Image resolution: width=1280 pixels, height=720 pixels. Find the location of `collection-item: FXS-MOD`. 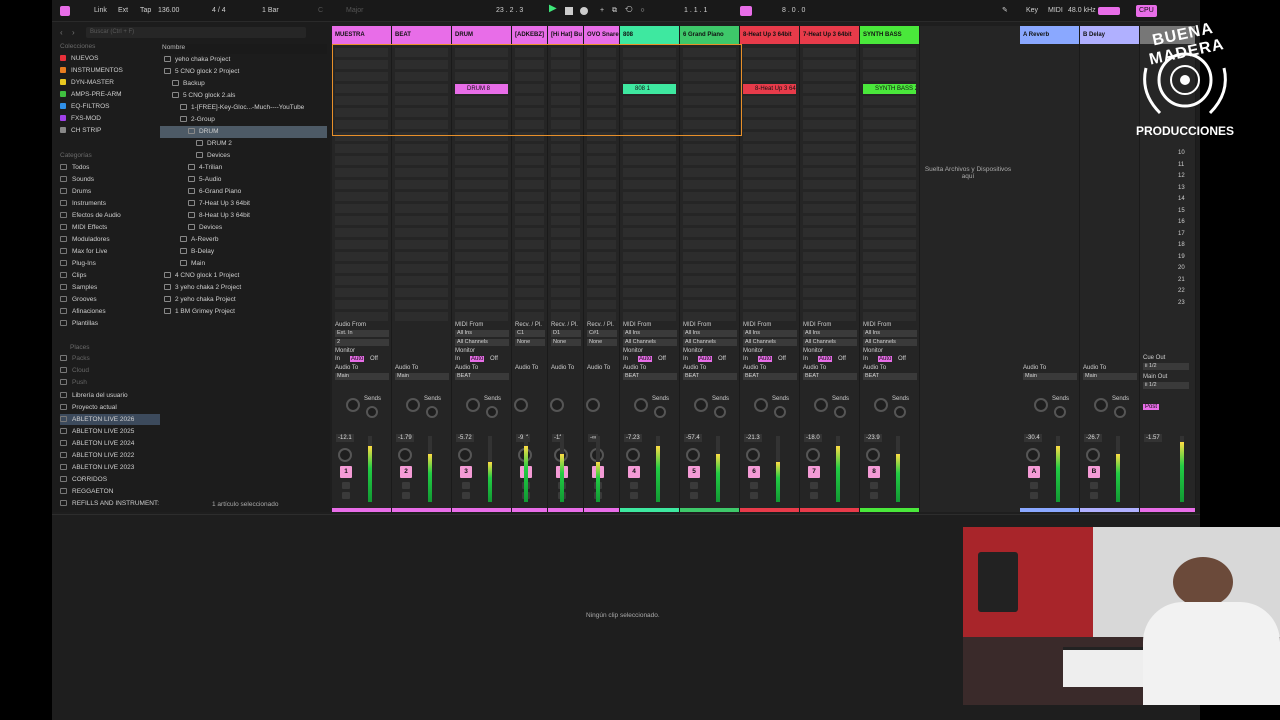

collection-item: FXS-MOD is located at coordinates (110, 118).